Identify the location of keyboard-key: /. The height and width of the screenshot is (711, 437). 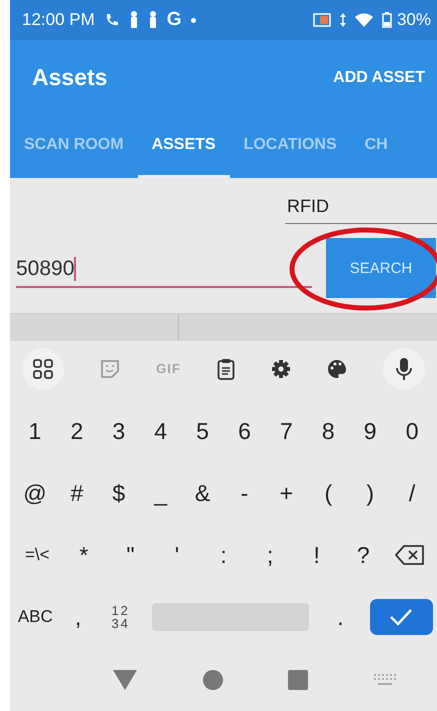
(412, 493).